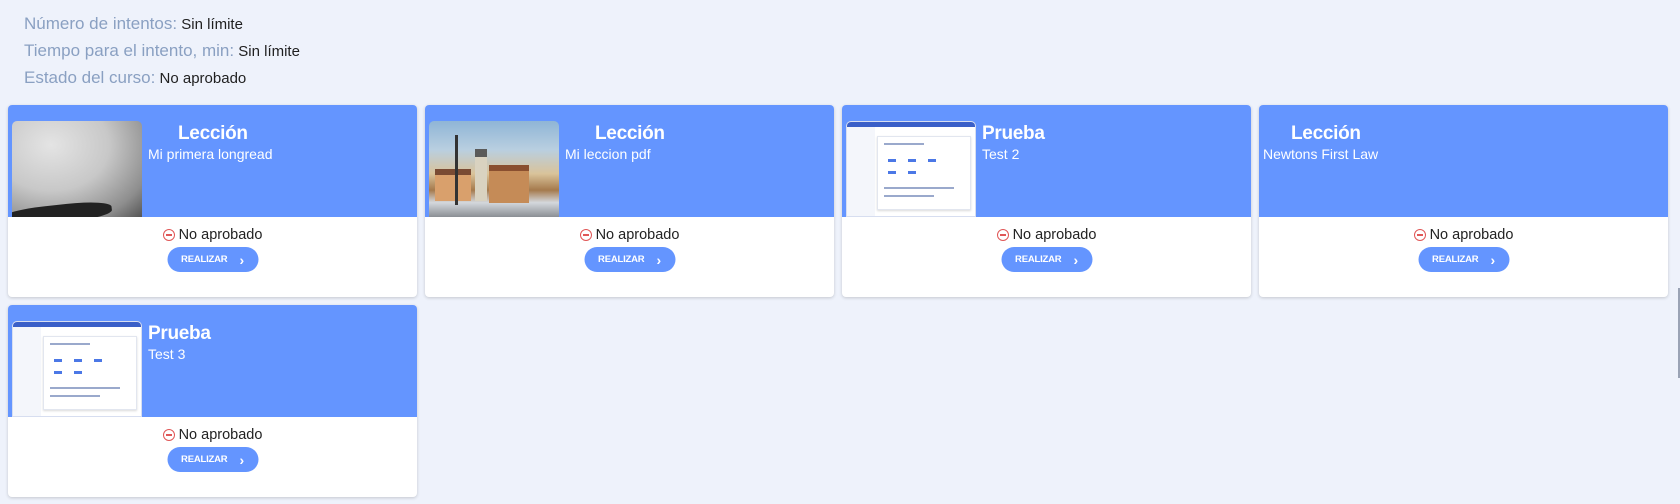 Image resolution: width=1680 pixels, height=504 pixels. I want to click on course-status-value: No aprobado, so click(201, 78).